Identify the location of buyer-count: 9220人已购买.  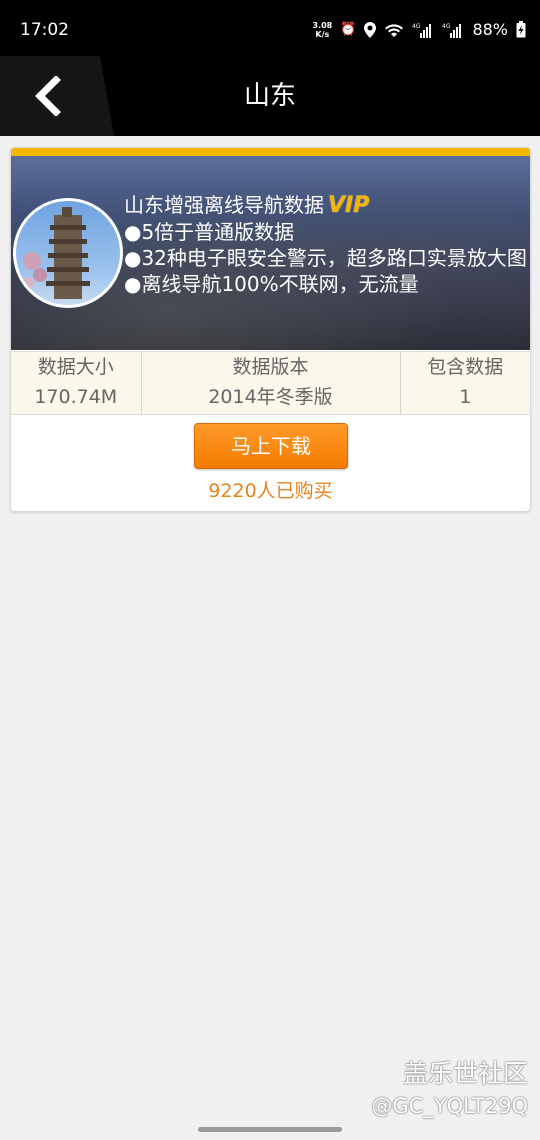
(270, 491).